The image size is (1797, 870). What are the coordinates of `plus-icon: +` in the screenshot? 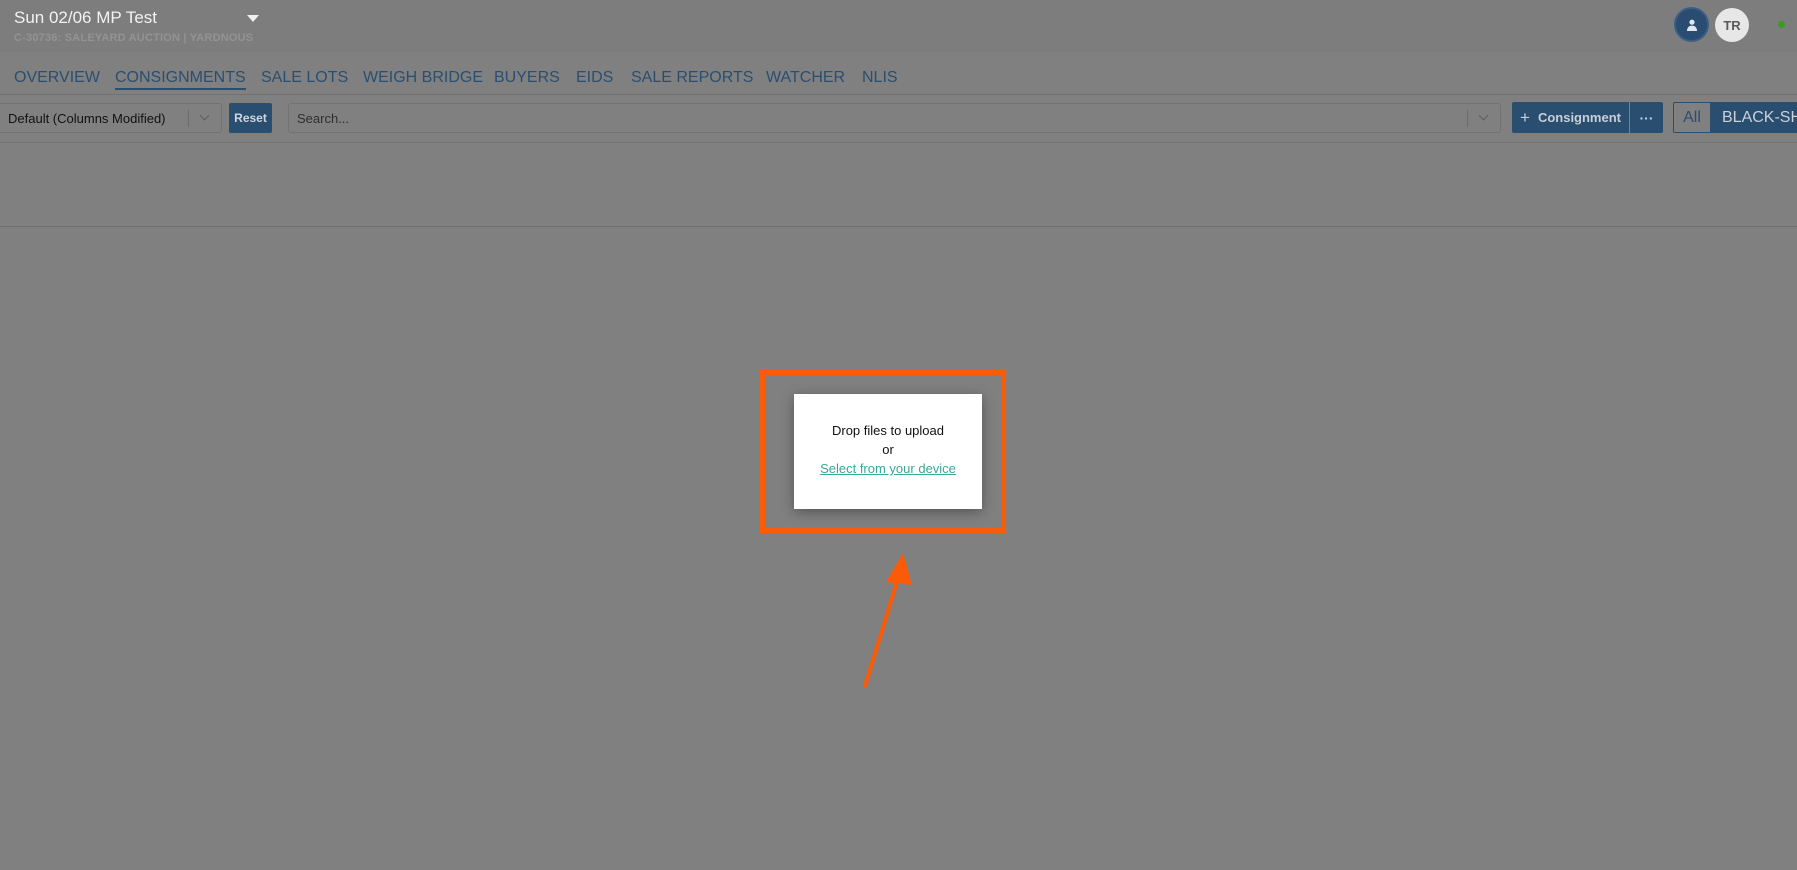 It's located at (1525, 117).